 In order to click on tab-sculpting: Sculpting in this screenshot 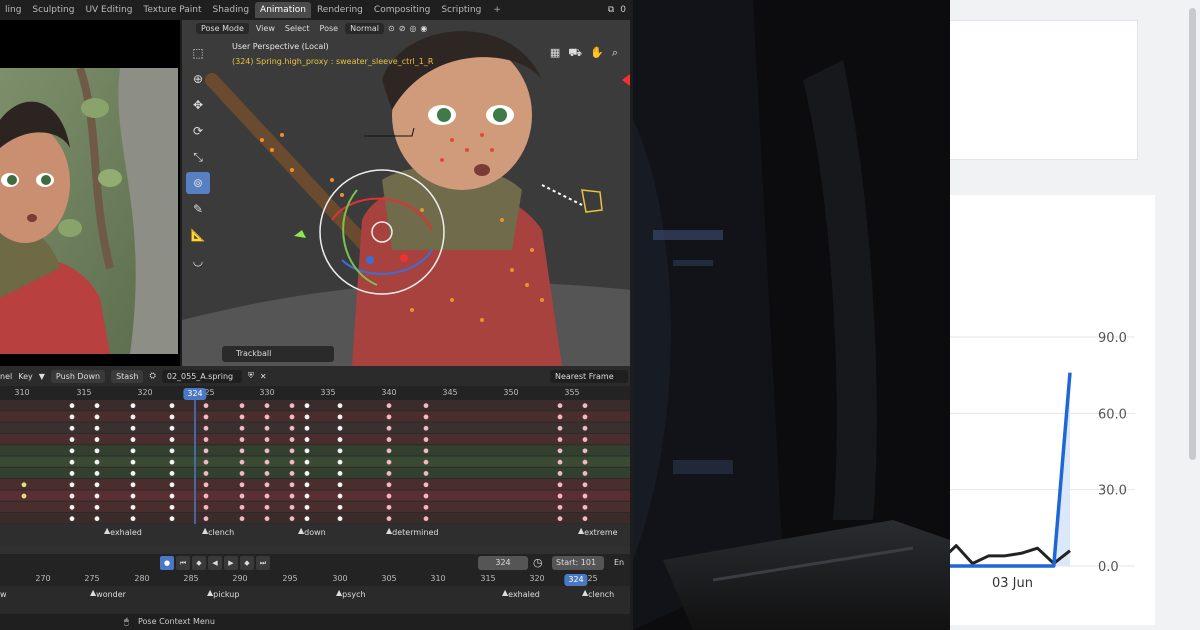, I will do `click(53, 10)`.